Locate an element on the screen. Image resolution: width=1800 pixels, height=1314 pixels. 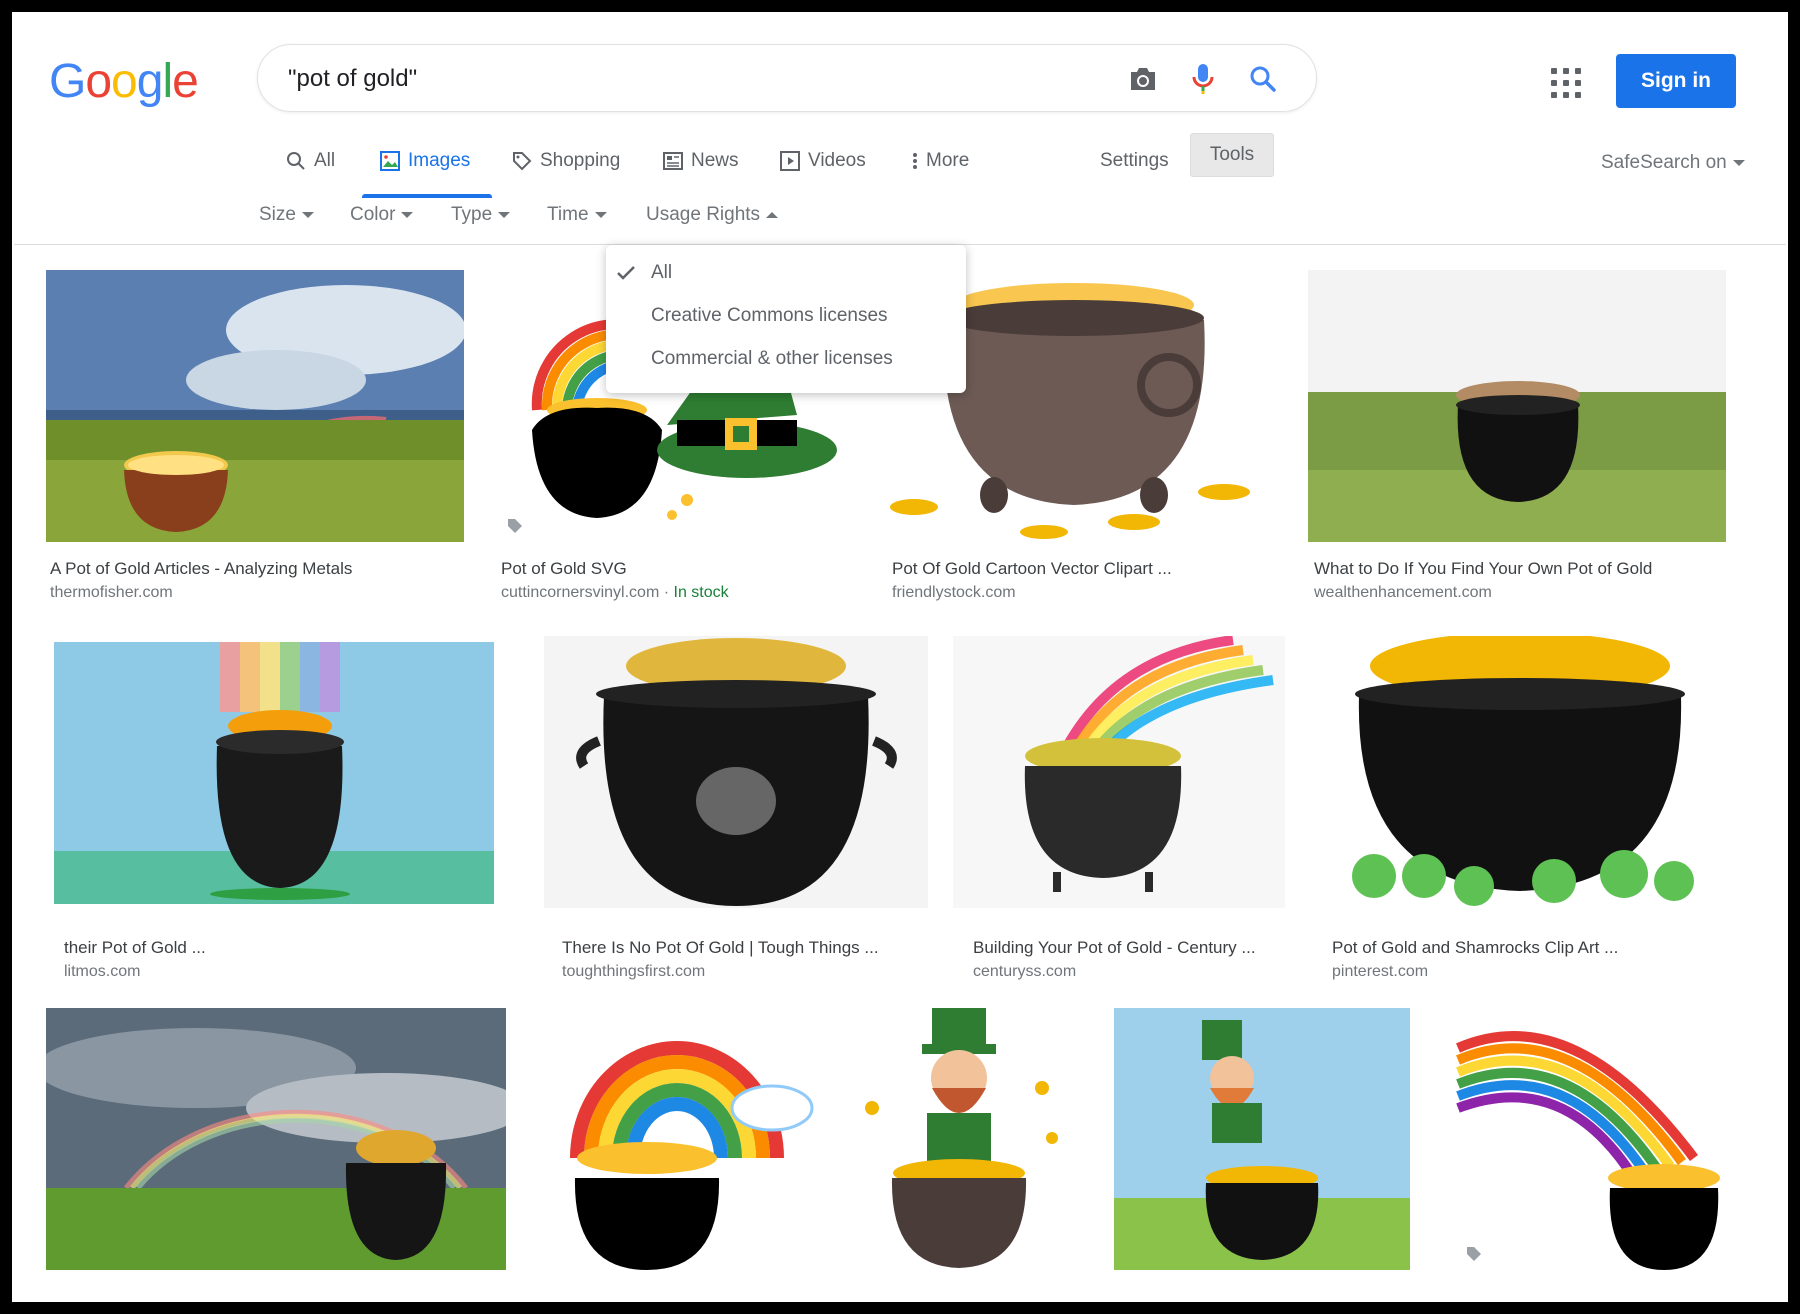
camera-icon is located at coordinates (1143, 79).